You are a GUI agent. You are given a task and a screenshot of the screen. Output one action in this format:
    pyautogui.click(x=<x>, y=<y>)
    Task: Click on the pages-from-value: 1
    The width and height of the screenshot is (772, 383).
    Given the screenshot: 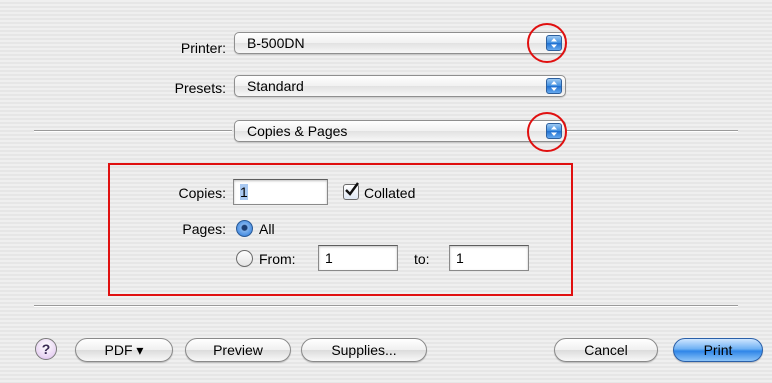 What is the action you would take?
    pyautogui.click(x=329, y=258)
    